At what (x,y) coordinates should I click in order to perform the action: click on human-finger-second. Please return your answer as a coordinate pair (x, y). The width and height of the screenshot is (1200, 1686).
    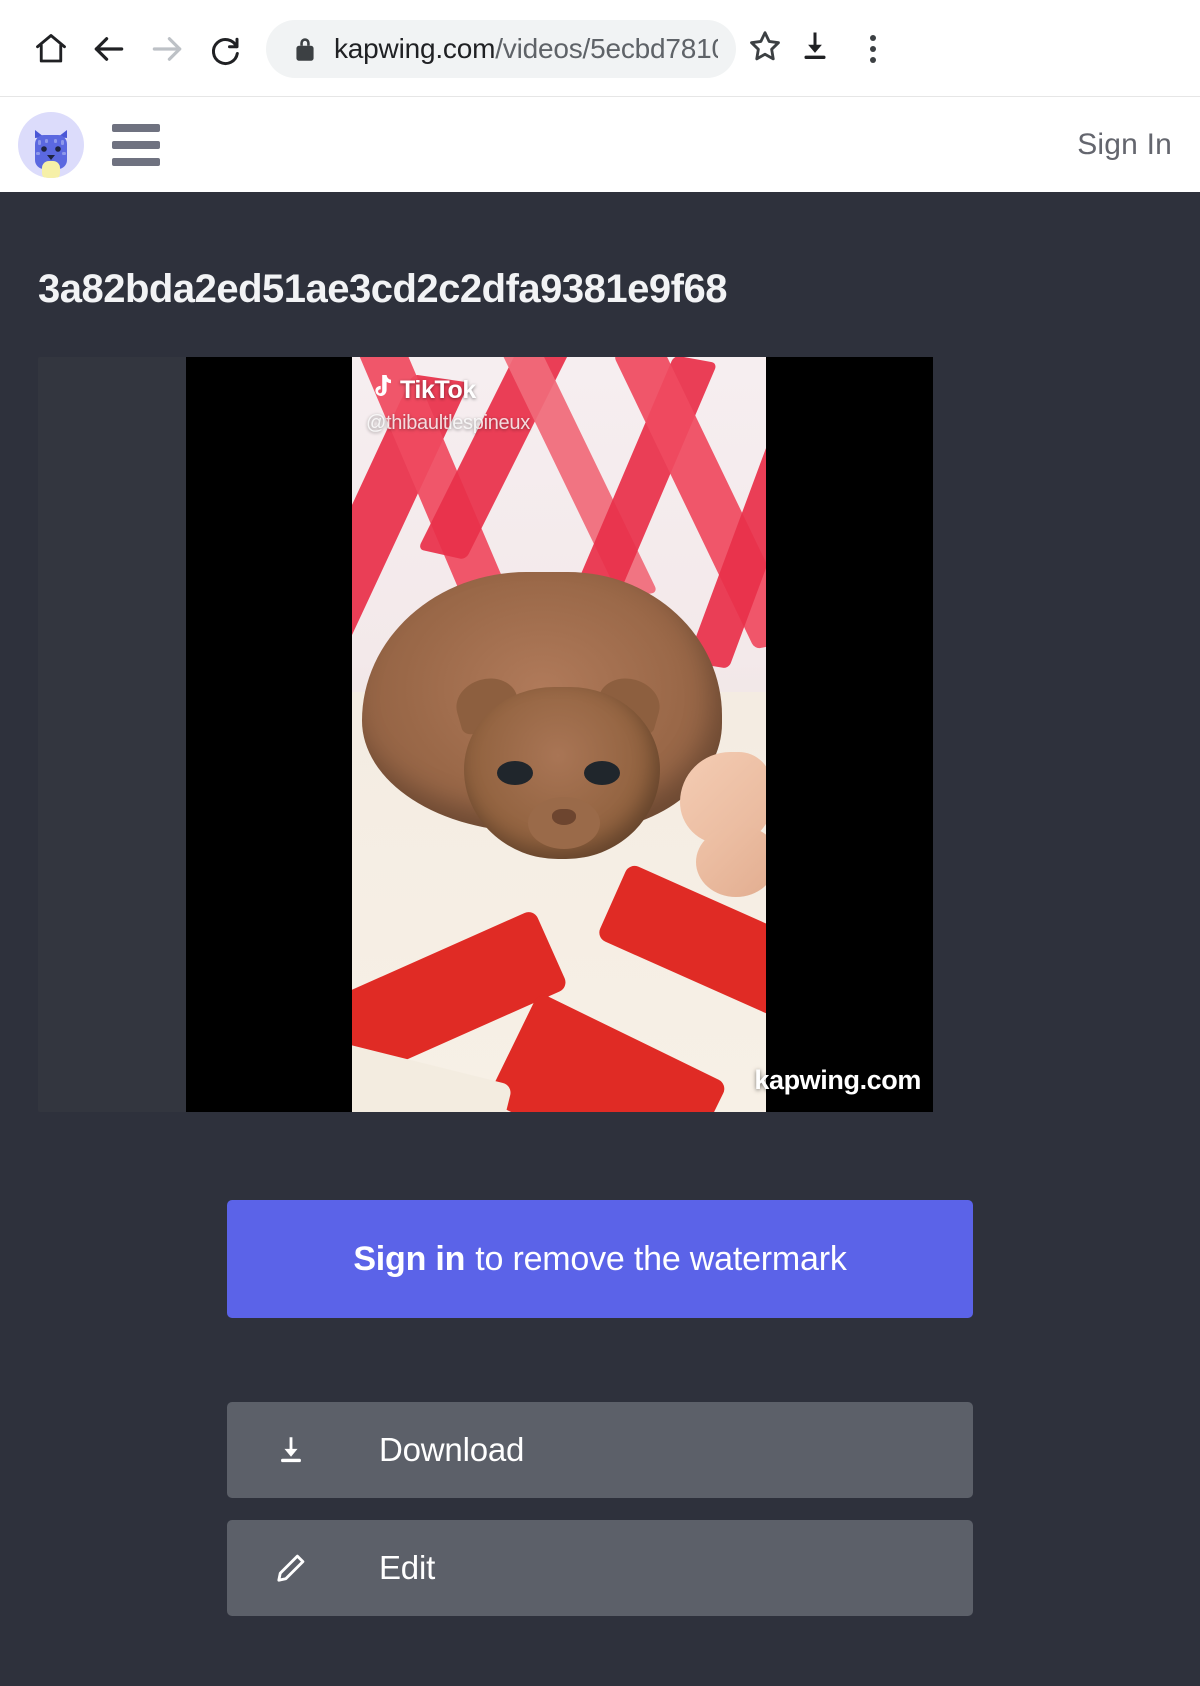
    Looking at the image, I should click on (731, 862).